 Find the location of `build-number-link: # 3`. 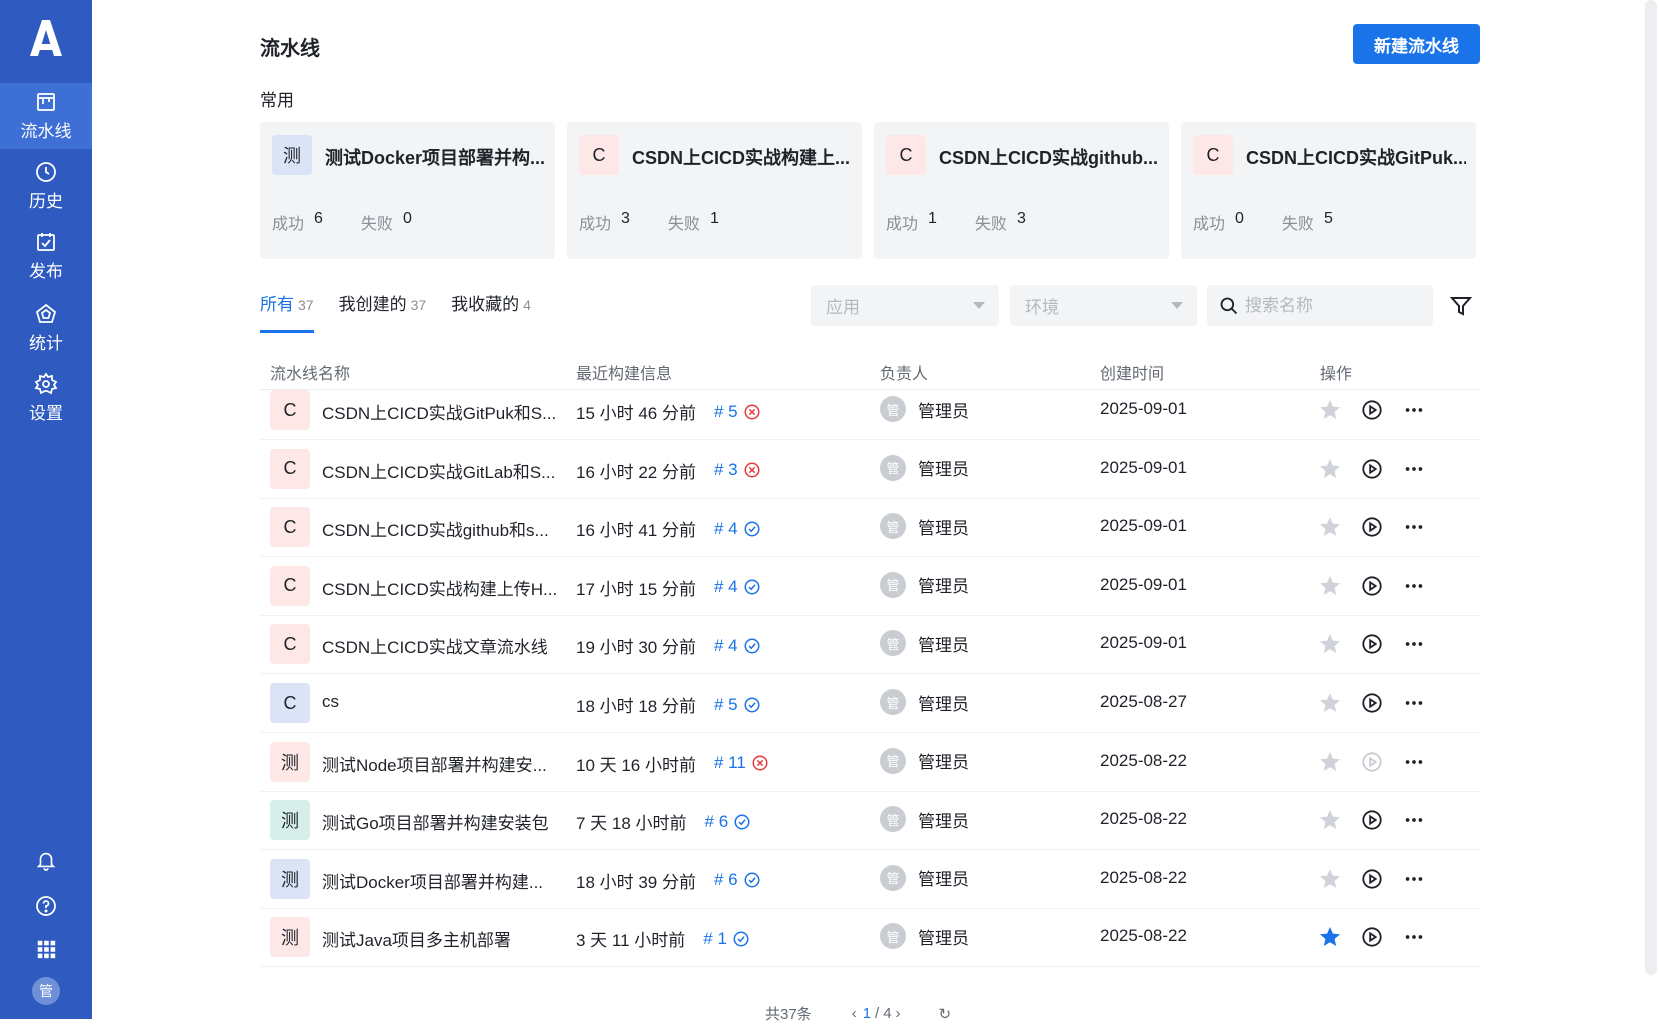

build-number-link: # 3 is located at coordinates (737, 470).